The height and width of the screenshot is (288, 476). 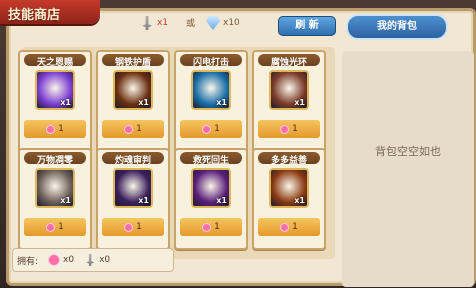 What do you see at coordinates (105, 260) in the screenshot?
I see `owned-sword-count: x0` at bounding box center [105, 260].